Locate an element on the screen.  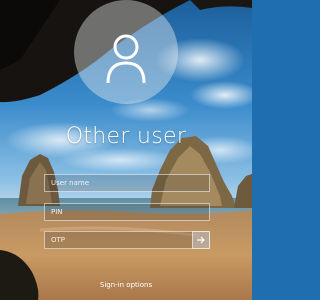
otp-input is located at coordinates (119, 240).